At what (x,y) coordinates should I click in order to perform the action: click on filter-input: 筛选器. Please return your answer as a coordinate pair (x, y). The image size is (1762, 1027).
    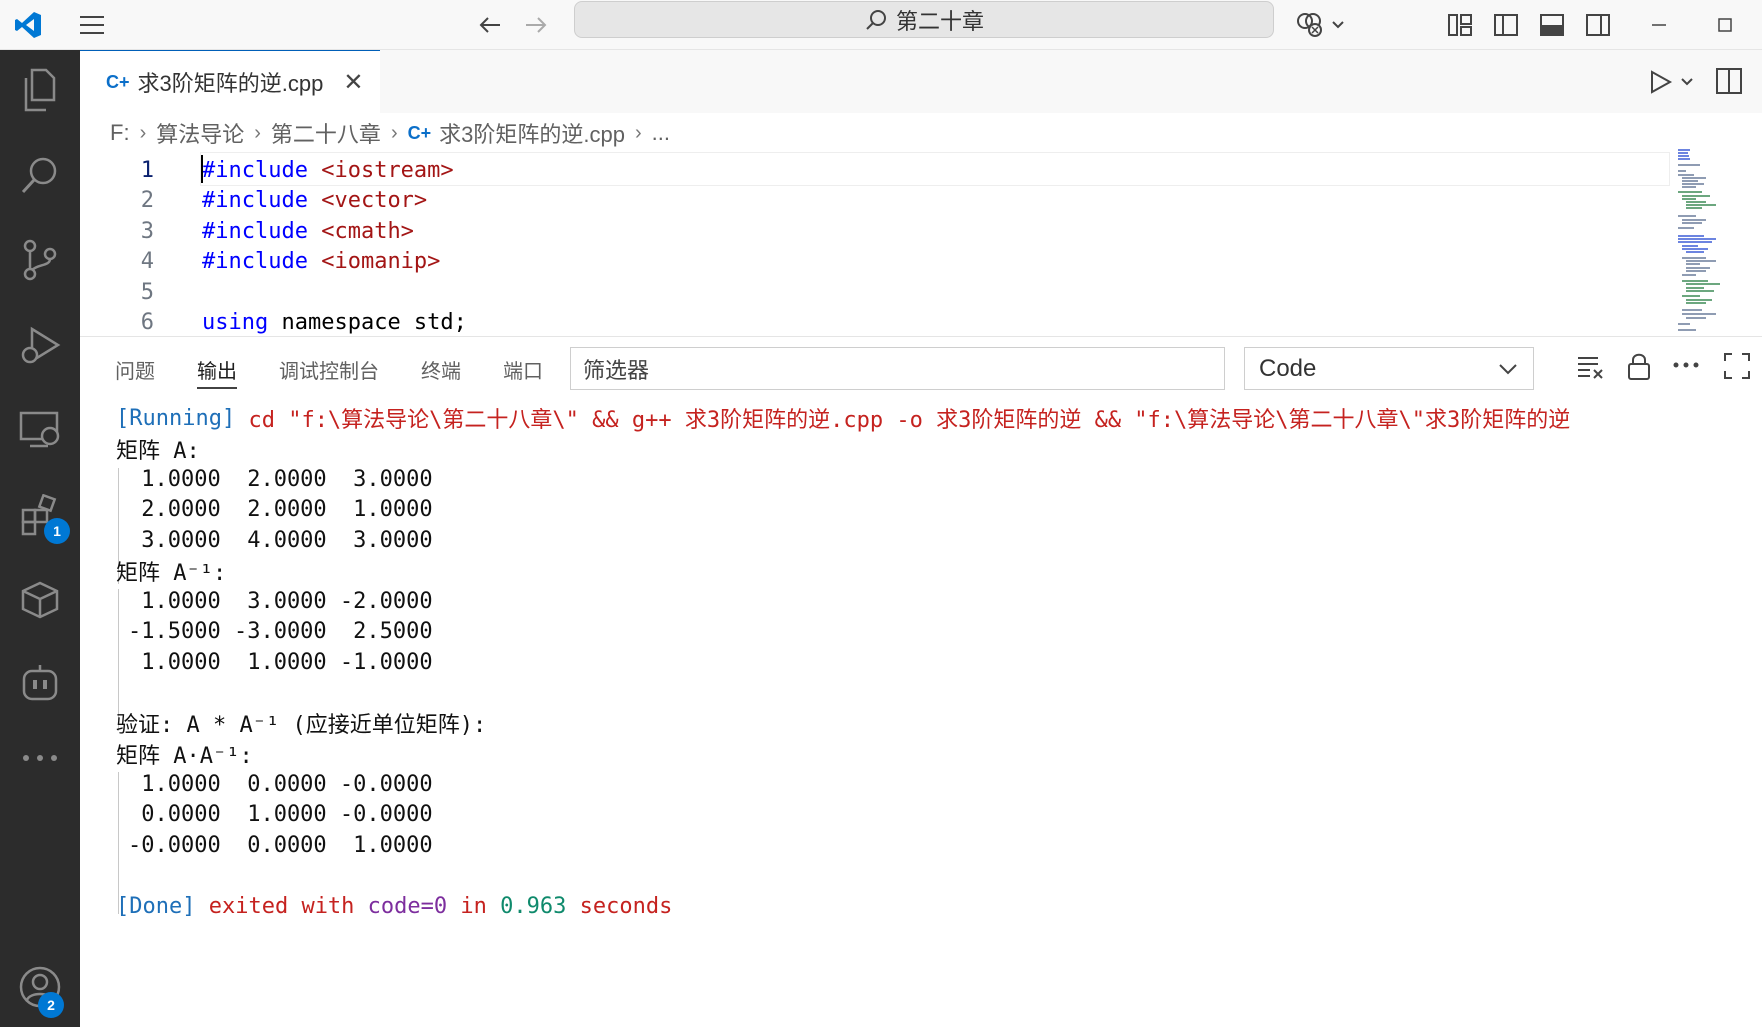
    Looking at the image, I should click on (897, 368).